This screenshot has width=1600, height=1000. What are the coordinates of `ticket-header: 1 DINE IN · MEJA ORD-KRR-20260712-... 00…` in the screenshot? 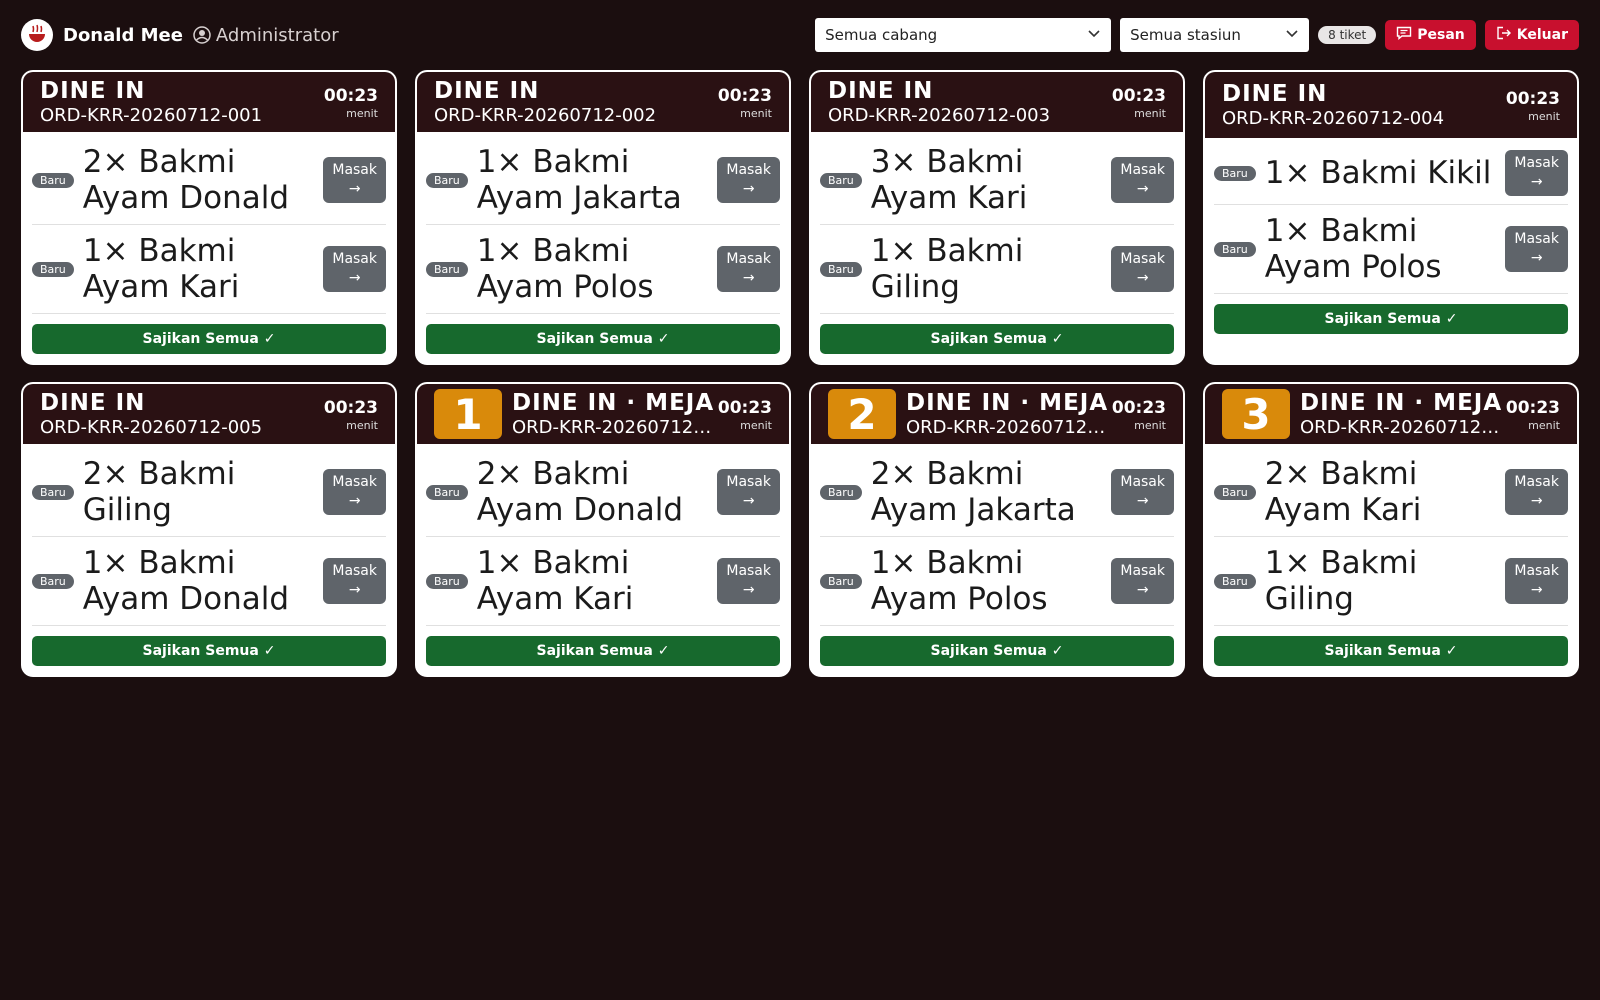 It's located at (603, 414).